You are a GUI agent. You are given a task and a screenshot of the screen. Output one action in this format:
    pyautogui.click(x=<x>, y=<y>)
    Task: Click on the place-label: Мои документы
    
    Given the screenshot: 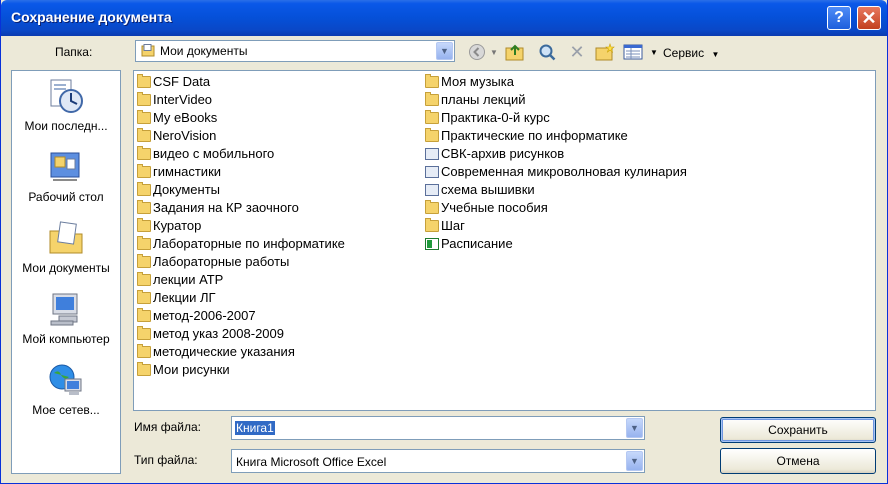 What is the action you would take?
    pyautogui.click(x=66, y=268)
    